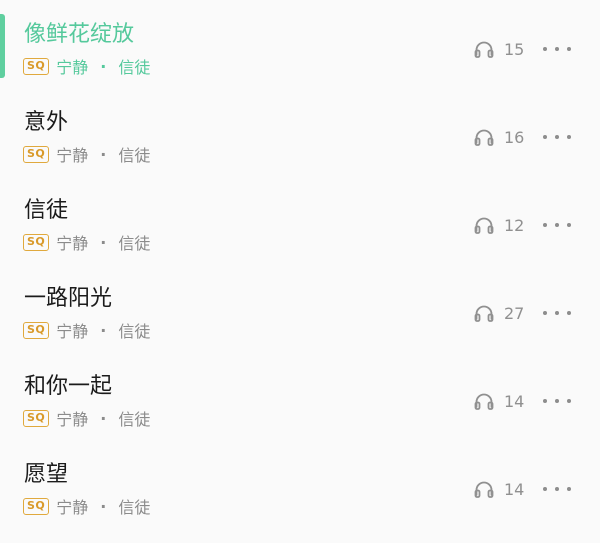  Describe the element at coordinates (514, 313) in the screenshot. I see `play-count-value: 27` at that location.